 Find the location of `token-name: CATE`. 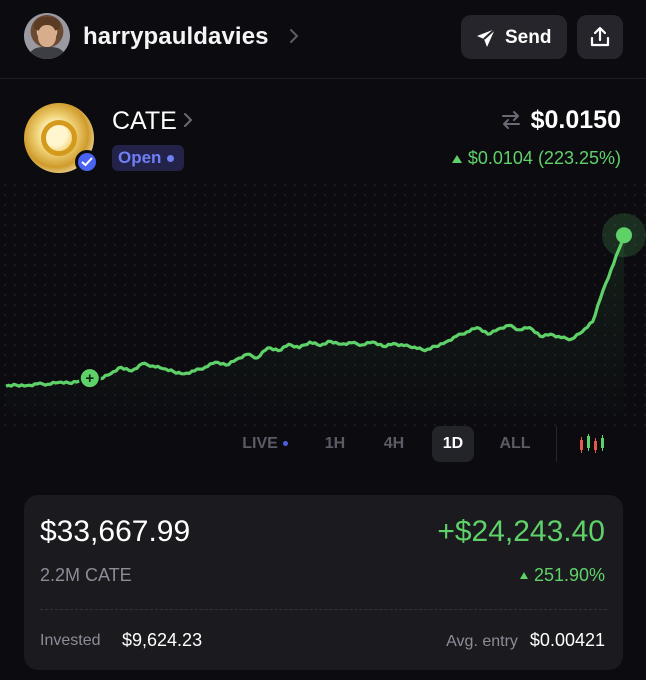

token-name: CATE is located at coordinates (144, 121).